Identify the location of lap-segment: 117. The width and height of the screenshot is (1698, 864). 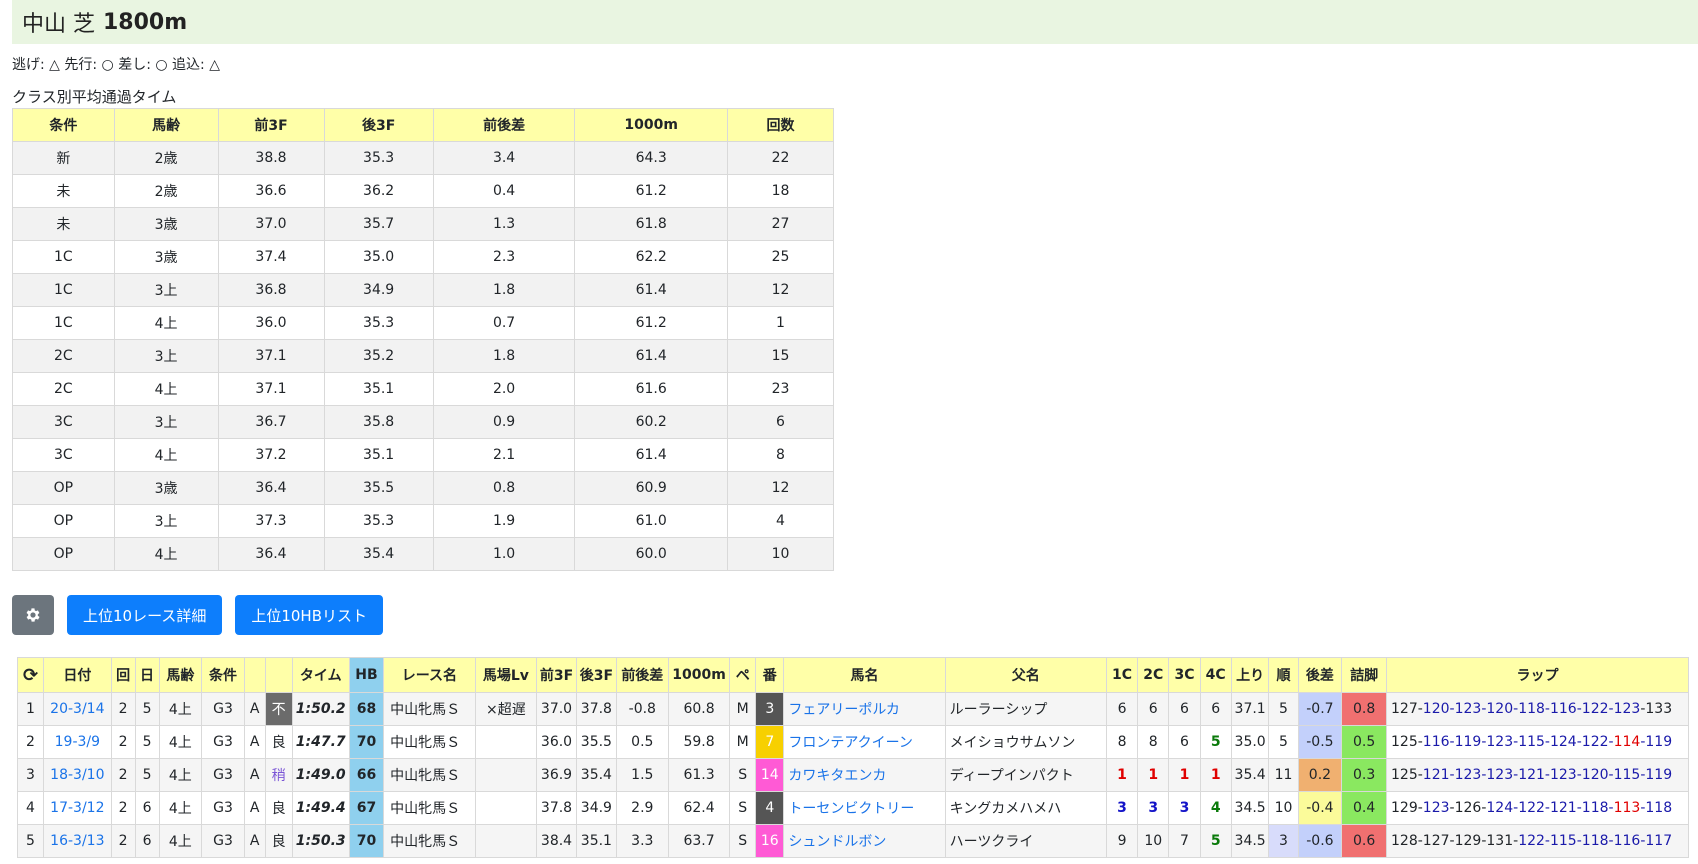
(1659, 841).